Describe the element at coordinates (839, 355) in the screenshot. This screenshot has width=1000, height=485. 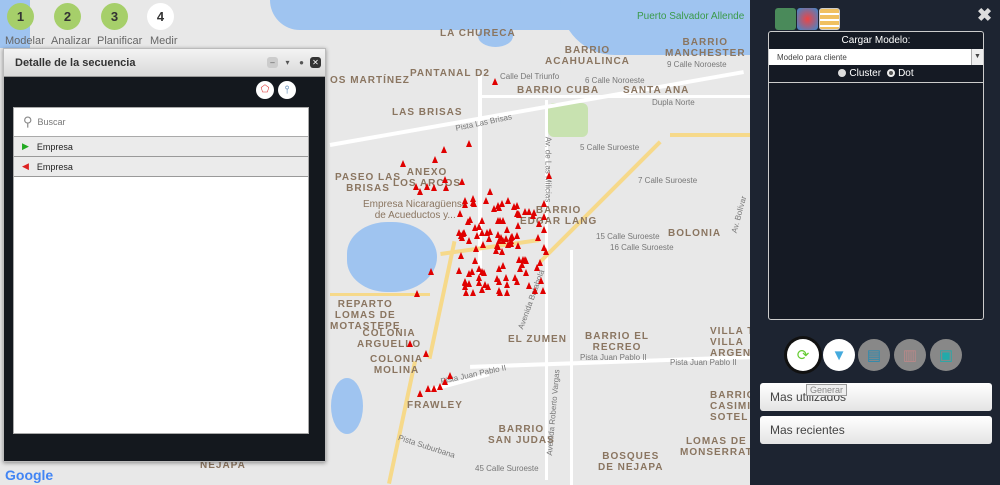
I see `filter-icon: ▼` at that location.